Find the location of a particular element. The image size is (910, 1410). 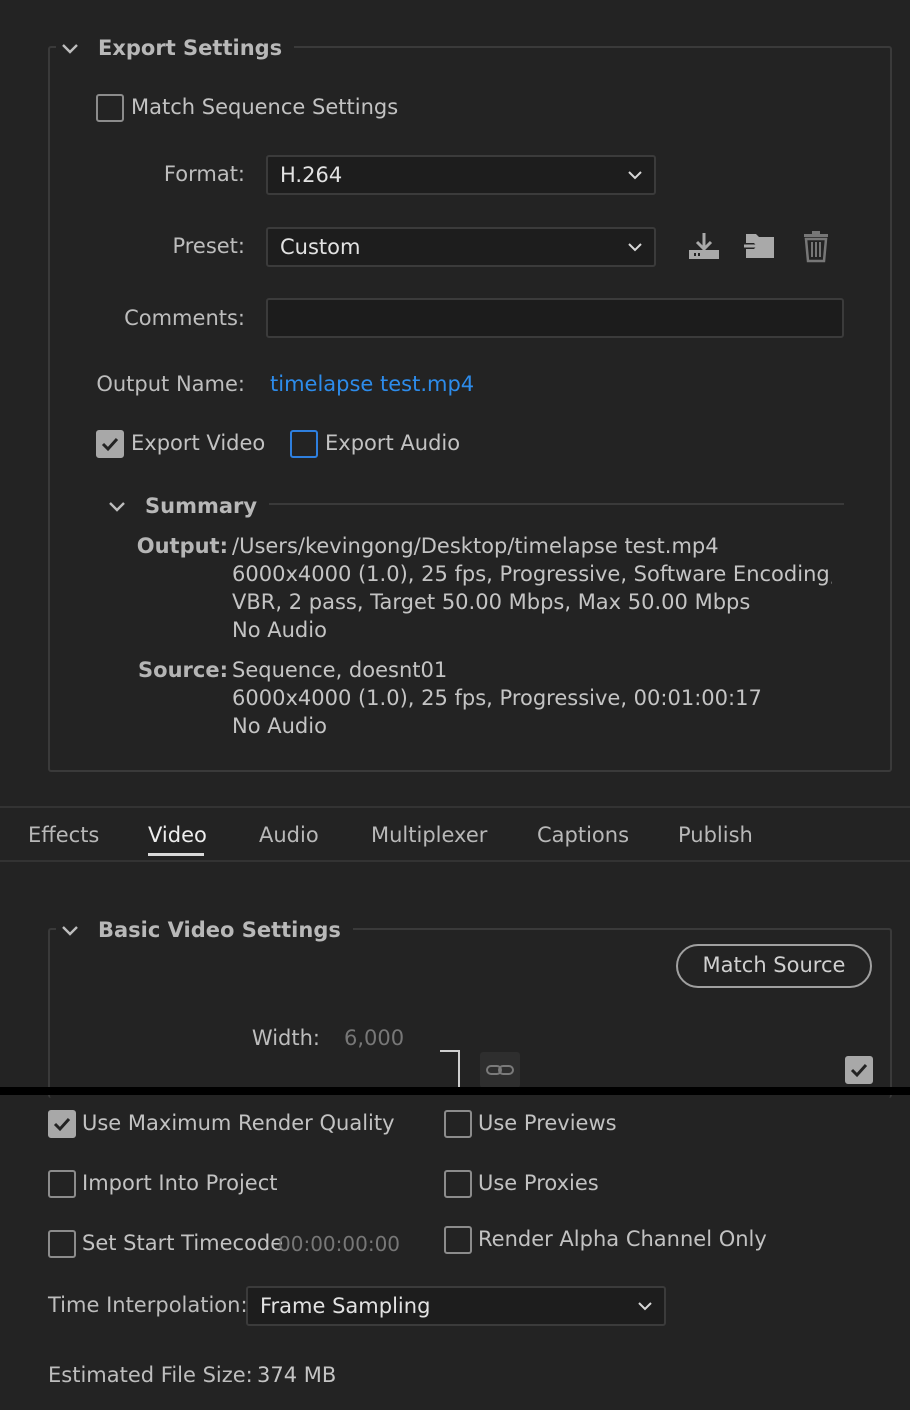

basic-video-checkbox is located at coordinates (859, 1070).